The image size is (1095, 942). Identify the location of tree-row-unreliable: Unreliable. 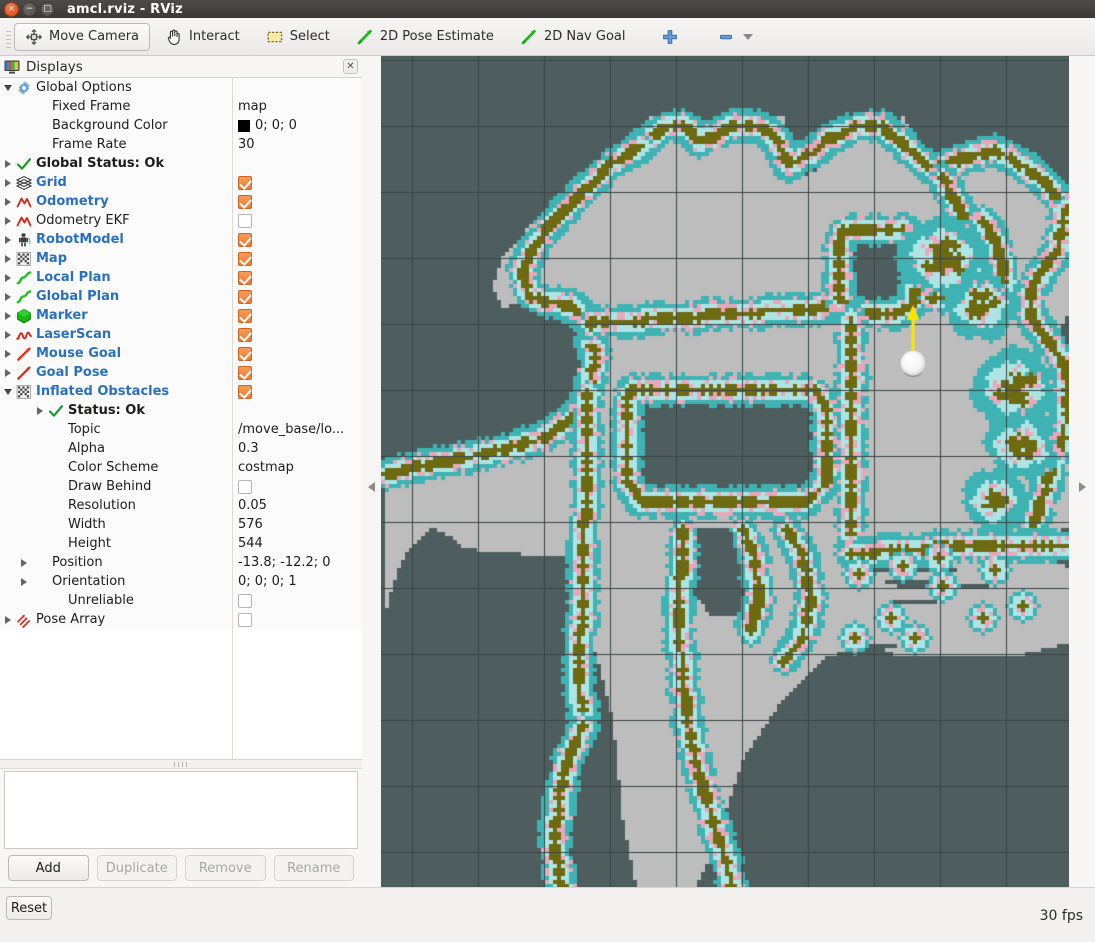
(181, 600).